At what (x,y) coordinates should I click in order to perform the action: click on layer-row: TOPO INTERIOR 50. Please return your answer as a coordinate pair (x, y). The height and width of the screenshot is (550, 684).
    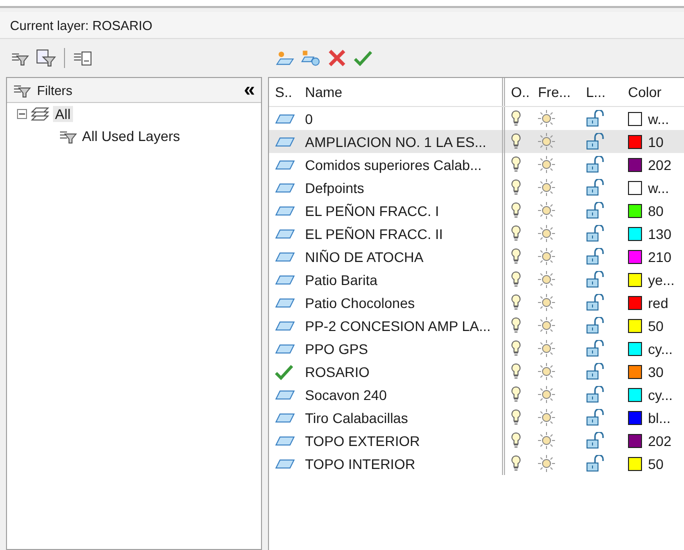
    Looking at the image, I should click on (476, 463).